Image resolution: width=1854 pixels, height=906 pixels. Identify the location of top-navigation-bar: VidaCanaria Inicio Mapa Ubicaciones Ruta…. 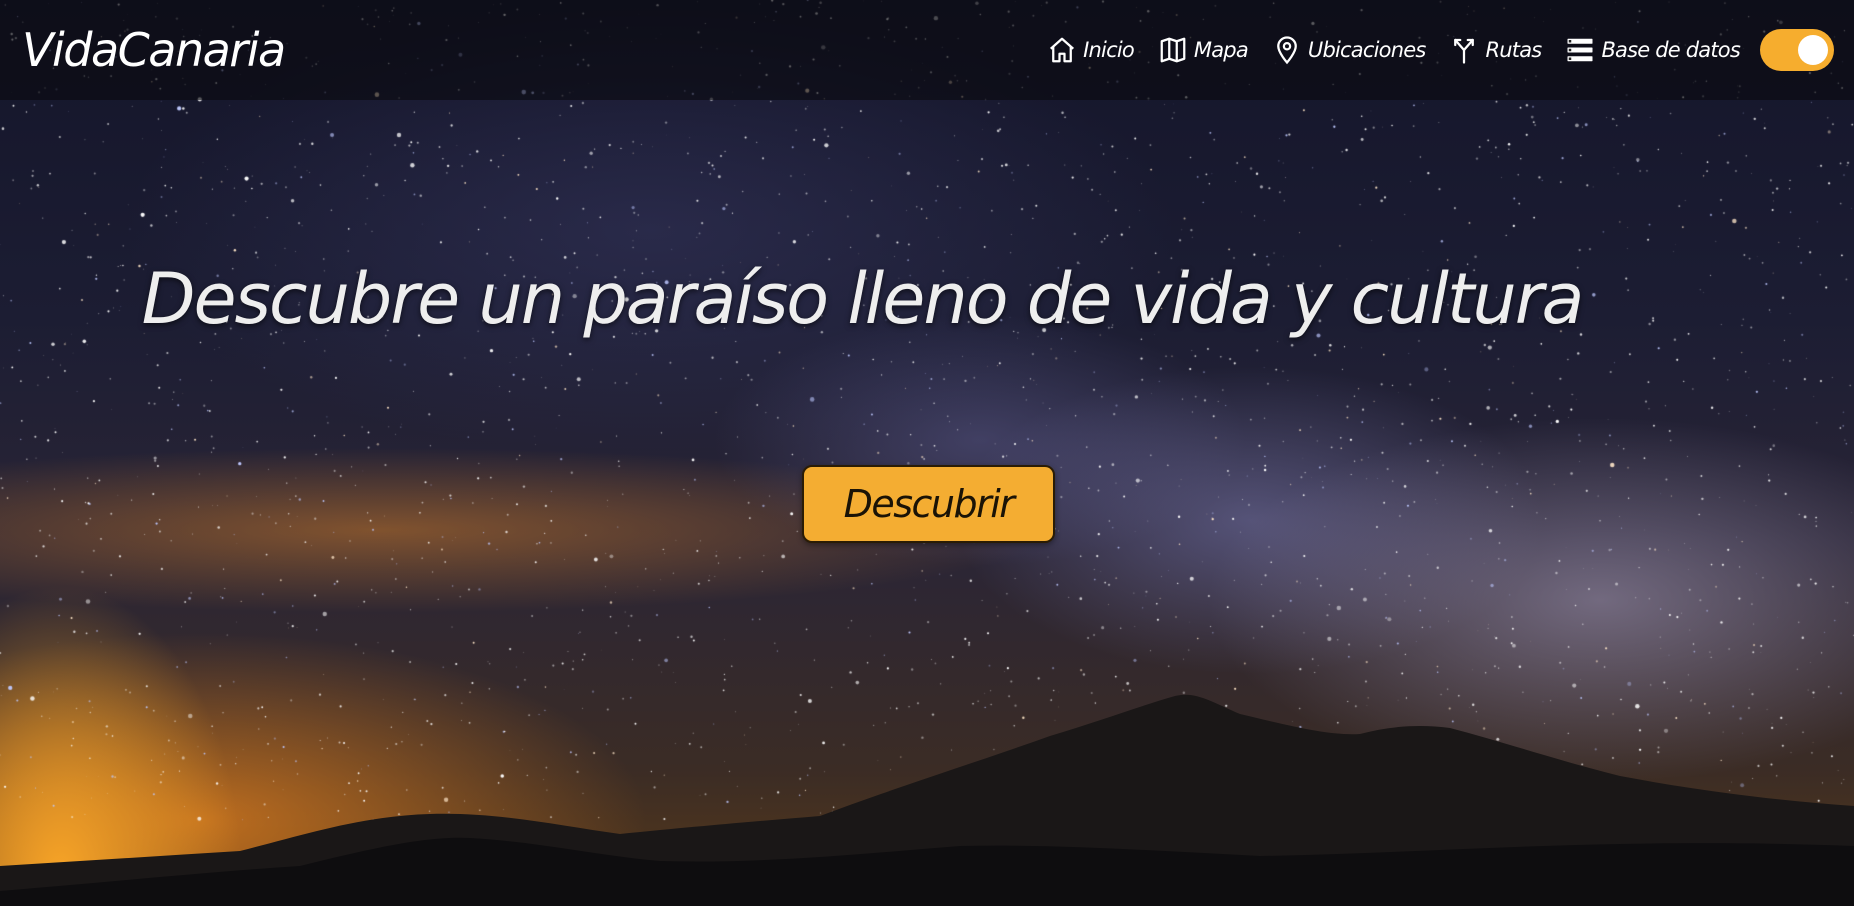
(927, 50).